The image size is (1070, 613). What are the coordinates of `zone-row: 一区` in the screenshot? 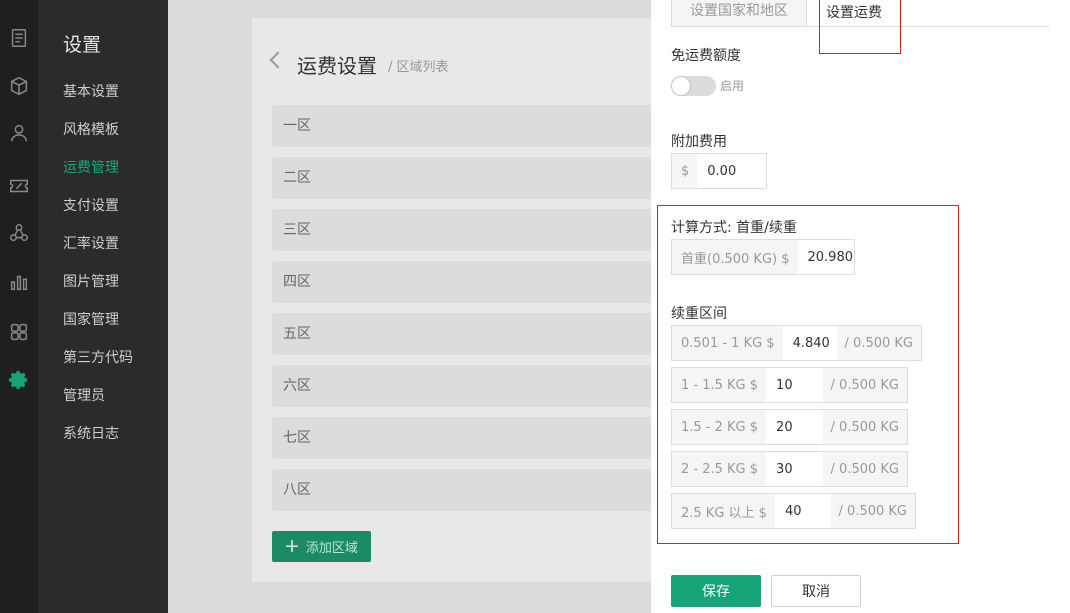 It's located at (472, 126).